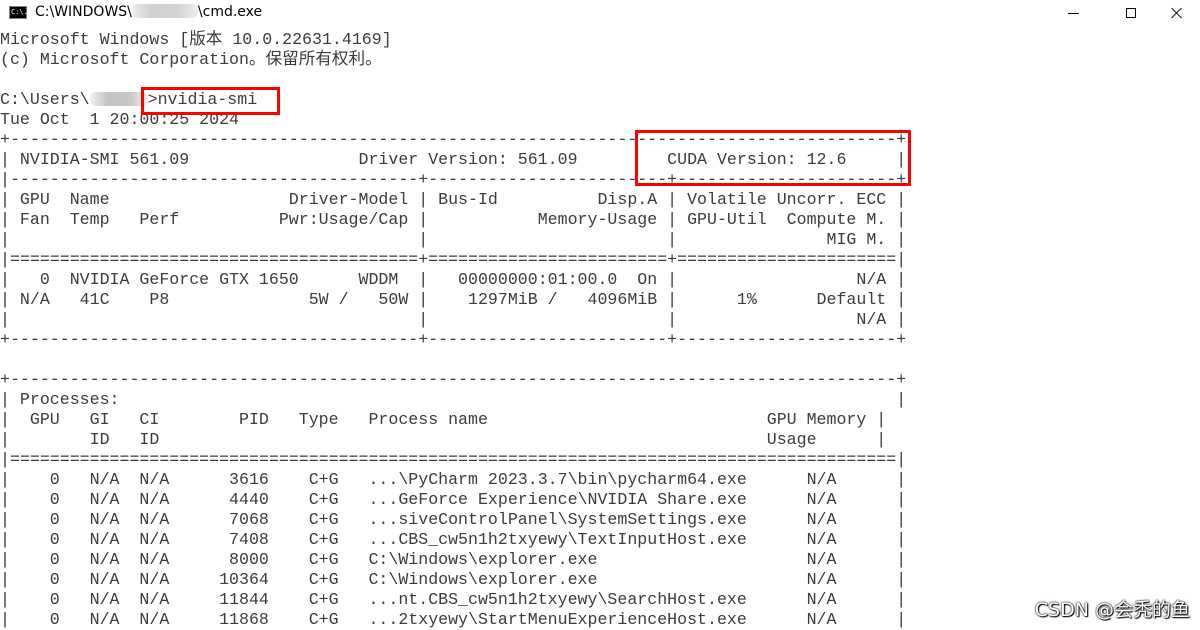  Describe the element at coordinates (18, 12) in the screenshot. I see `cmd-app-icon: C:\.` at that location.